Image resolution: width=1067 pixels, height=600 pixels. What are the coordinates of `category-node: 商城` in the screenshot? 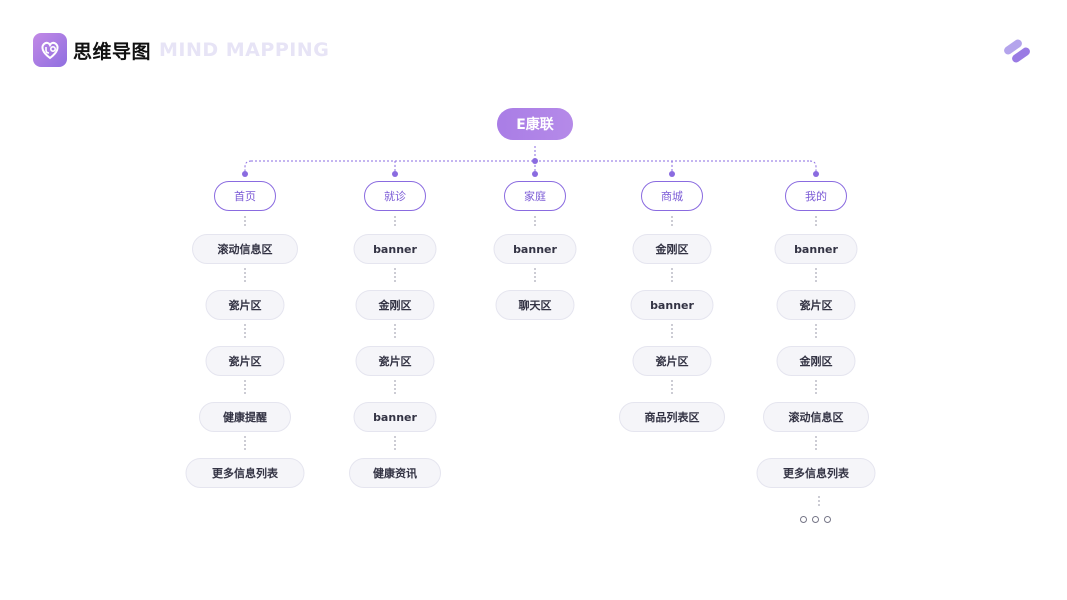 It's located at (672, 196).